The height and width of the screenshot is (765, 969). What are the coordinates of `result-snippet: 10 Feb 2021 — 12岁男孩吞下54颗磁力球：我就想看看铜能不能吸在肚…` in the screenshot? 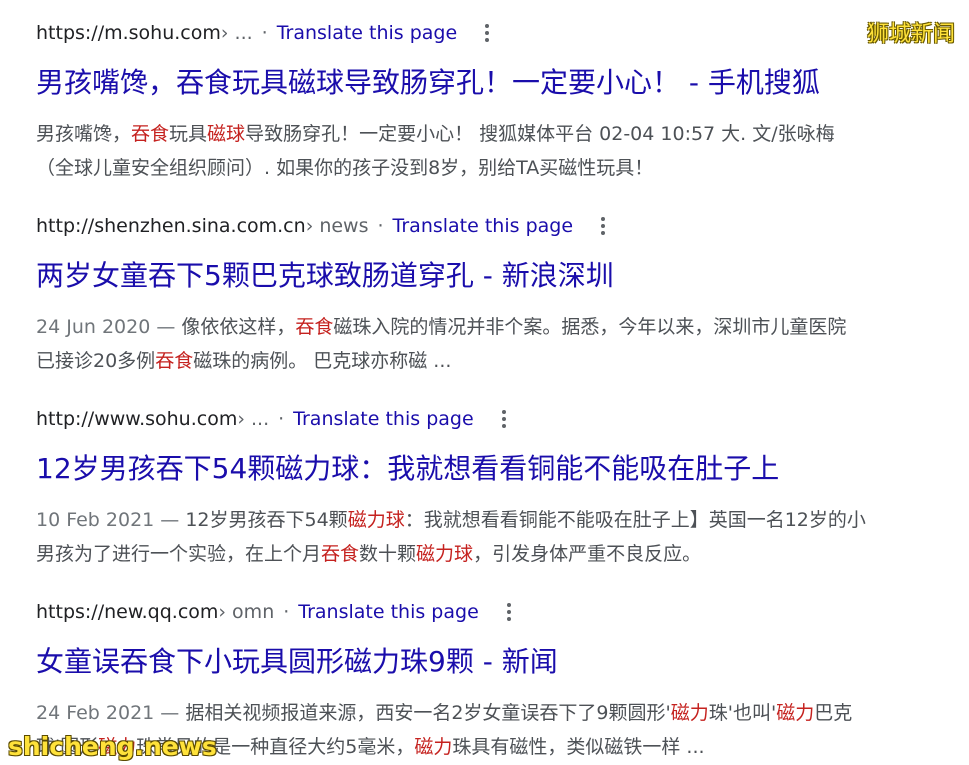 It's located at (486, 537).